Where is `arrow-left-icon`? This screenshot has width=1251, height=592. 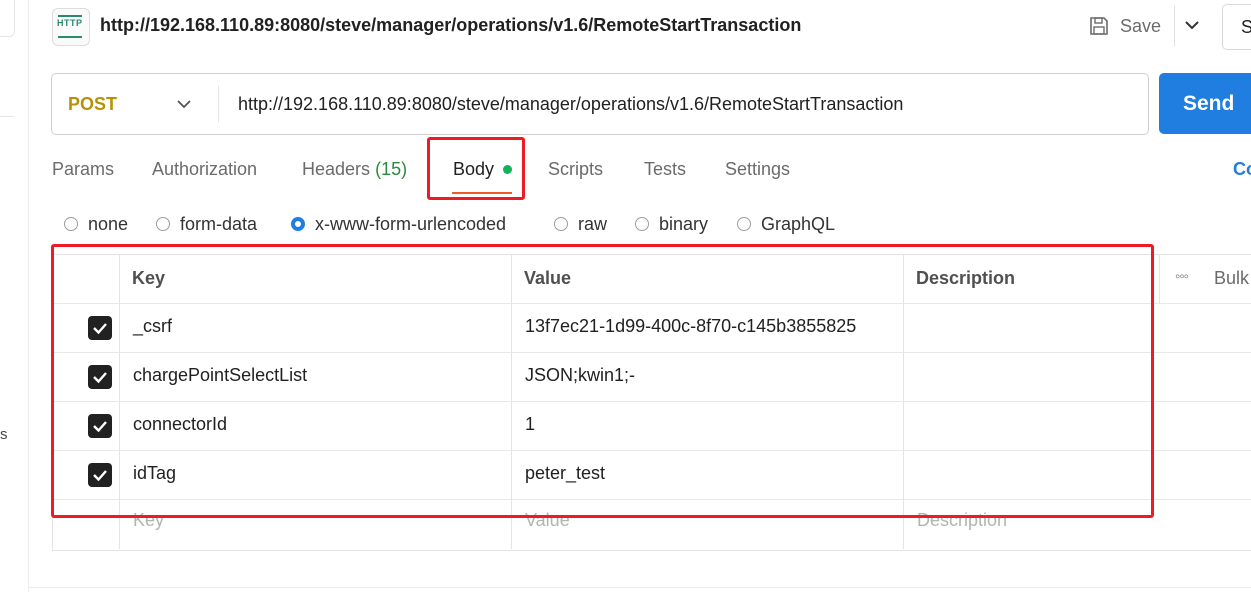 arrow-left-icon is located at coordinates (70, 37).